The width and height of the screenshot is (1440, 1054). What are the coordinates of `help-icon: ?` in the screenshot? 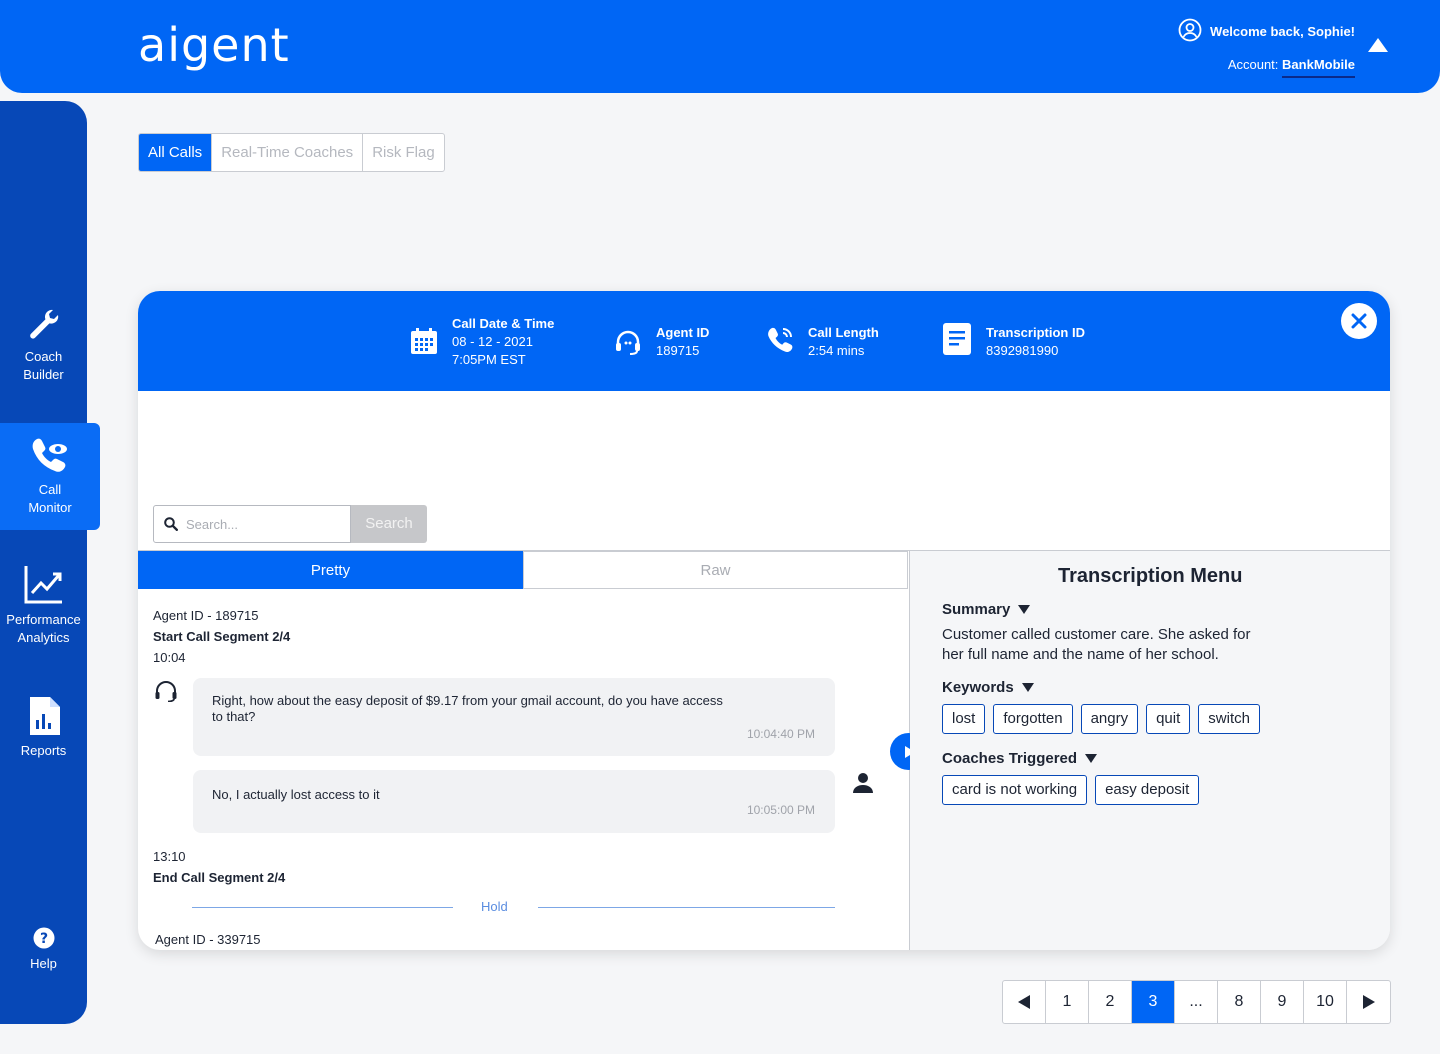 It's located at (43, 938).